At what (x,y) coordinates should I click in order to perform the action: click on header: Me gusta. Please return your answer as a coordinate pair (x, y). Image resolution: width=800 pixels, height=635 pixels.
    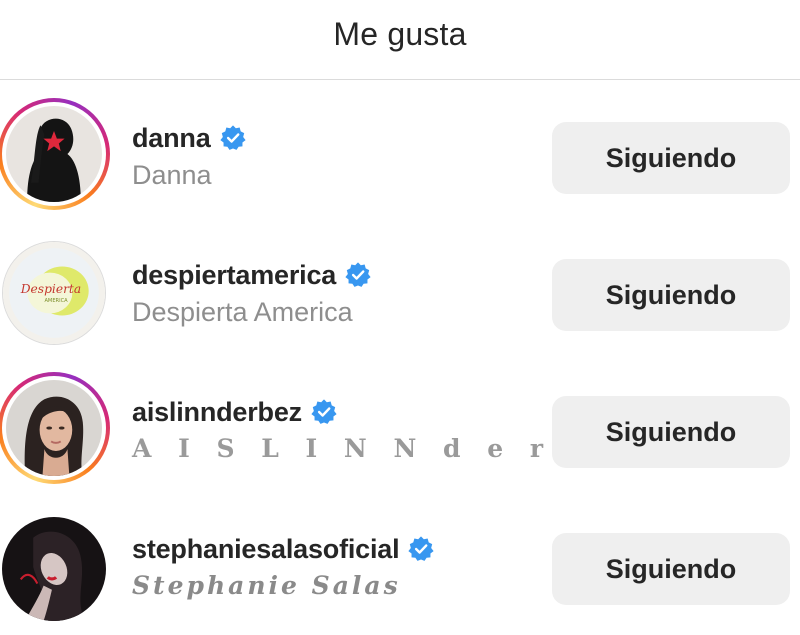
    Looking at the image, I should click on (400, 40).